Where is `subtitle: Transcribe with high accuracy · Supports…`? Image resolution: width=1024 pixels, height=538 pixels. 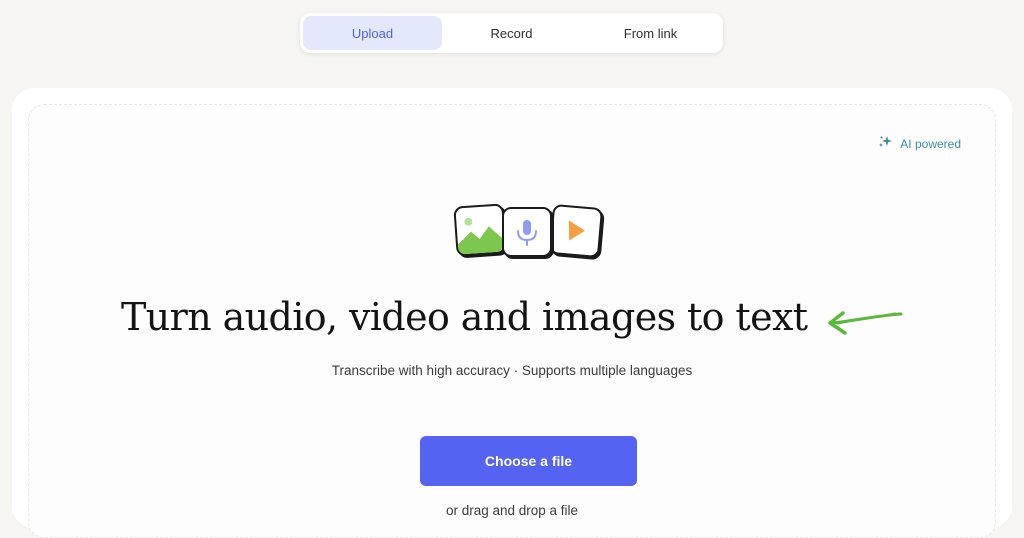
subtitle: Transcribe with high accuracy · Supports… is located at coordinates (512, 370).